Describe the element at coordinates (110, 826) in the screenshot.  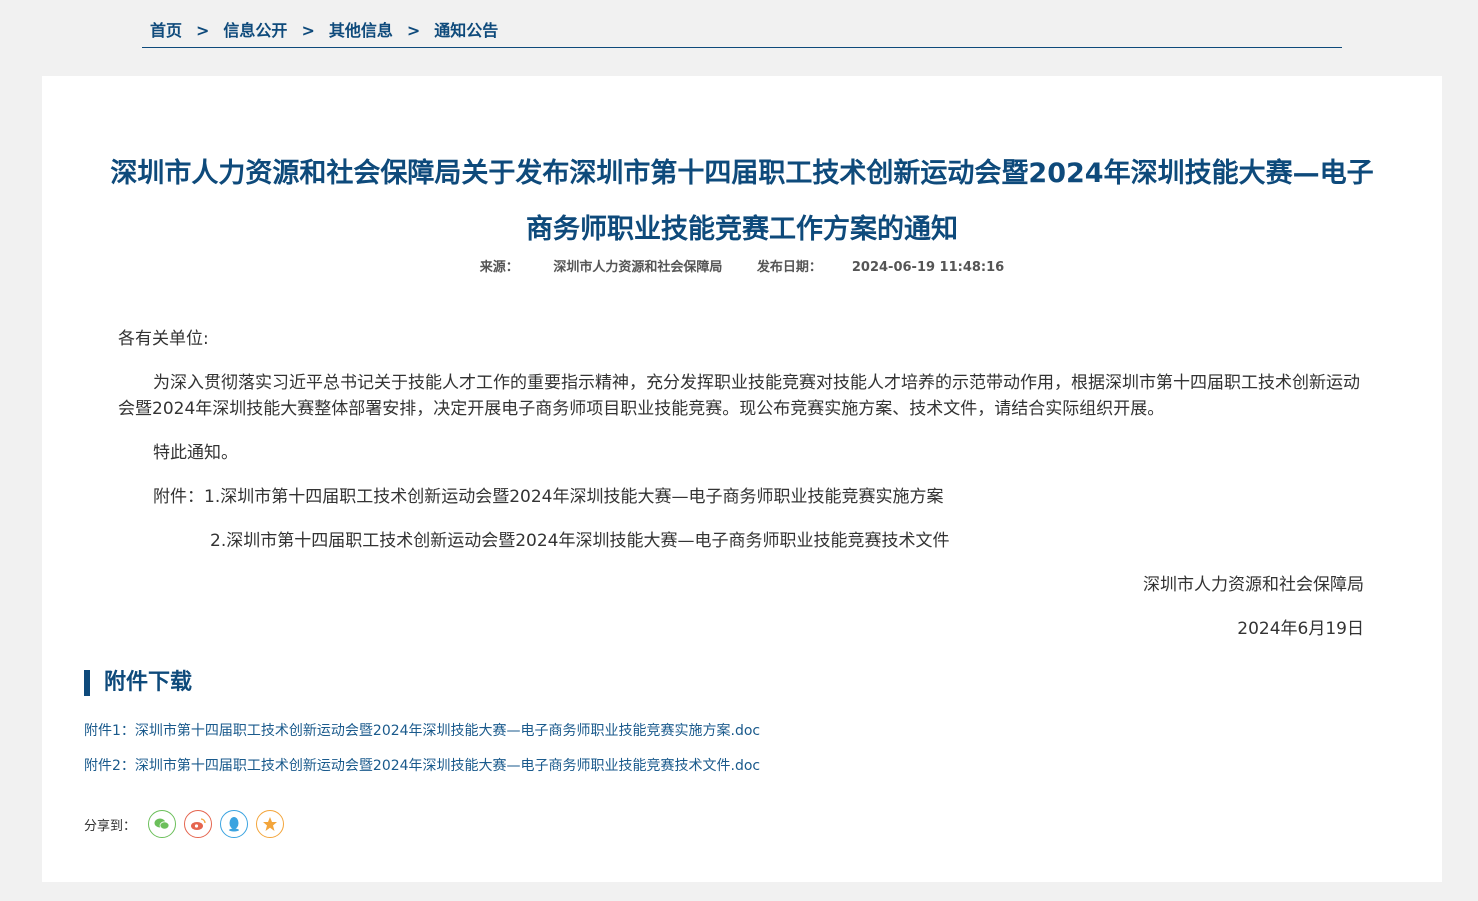
I see `share-label: 分享到：` at that location.